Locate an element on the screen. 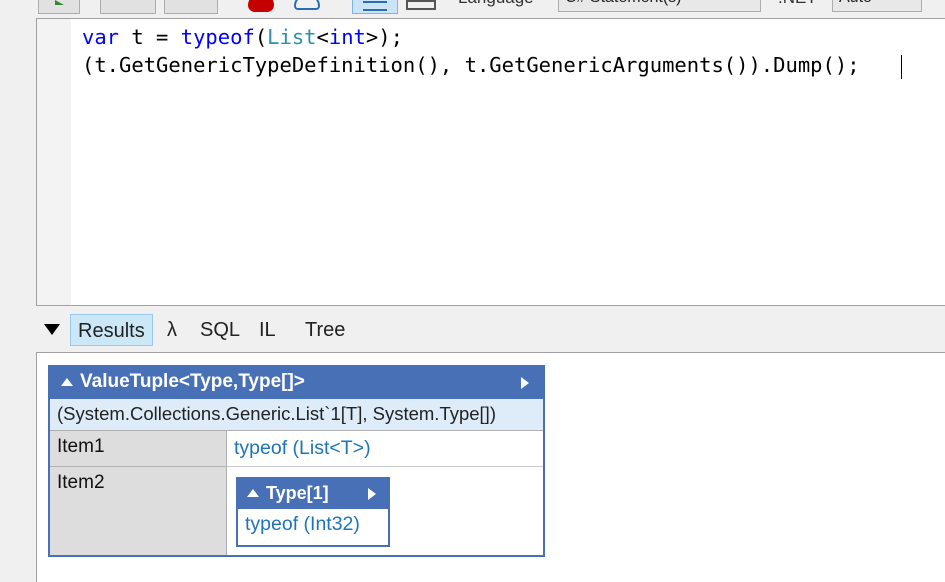 The image size is (945, 582). tab-results: Results is located at coordinates (111, 330).